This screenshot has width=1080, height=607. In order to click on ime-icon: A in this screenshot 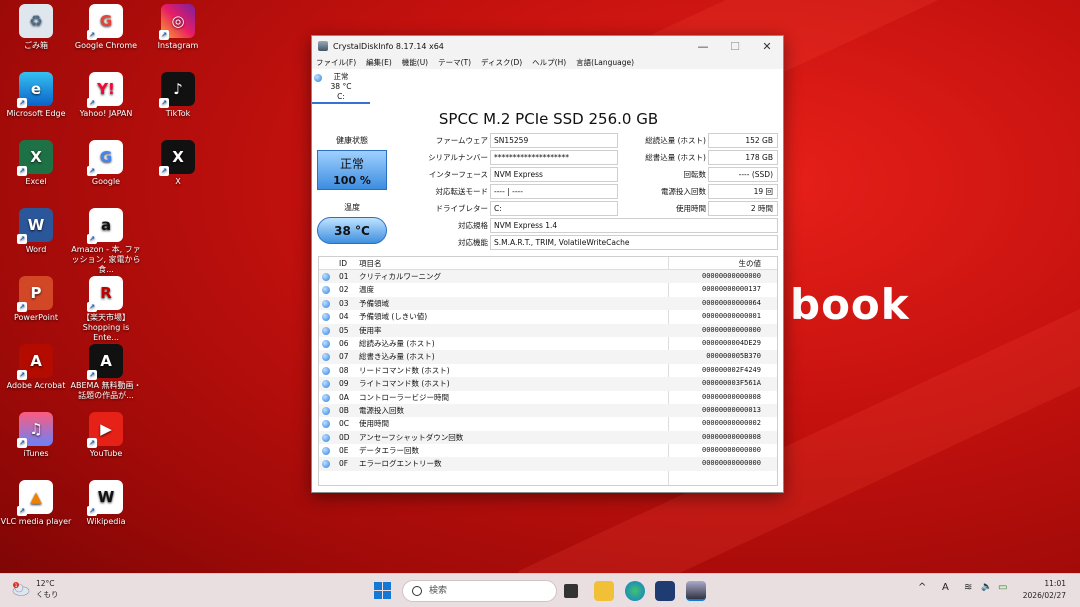, I will do `click(945, 587)`.